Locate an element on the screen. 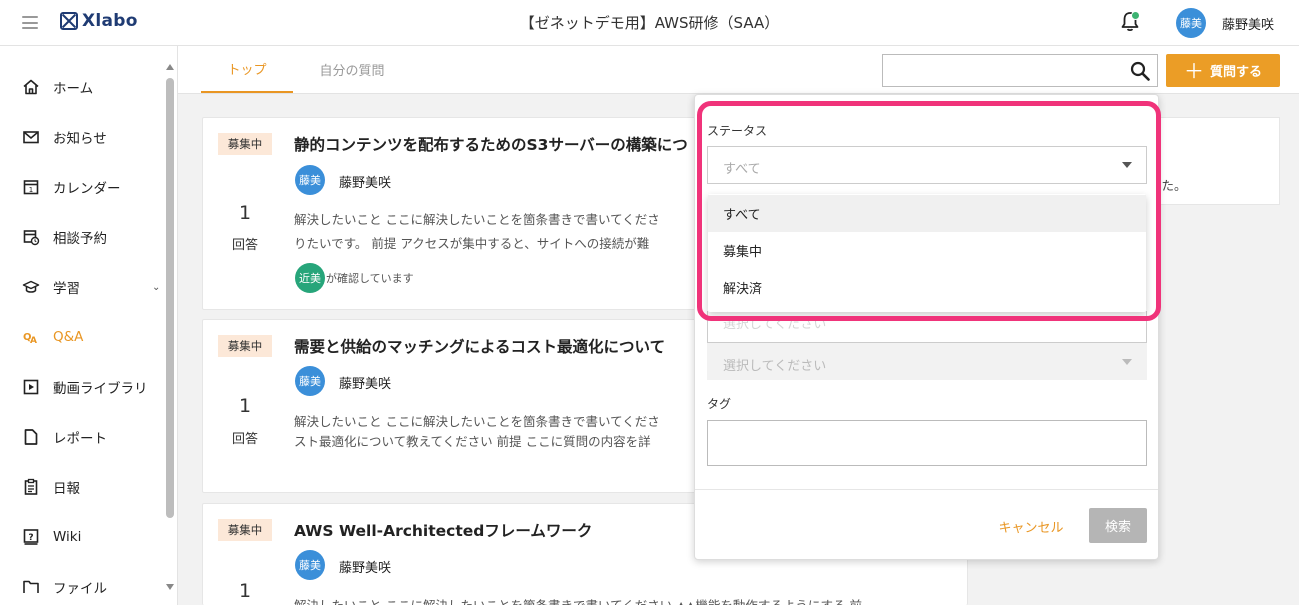  sidebar-item-learning: 学習 ⌄ is located at coordinates (82, 287).